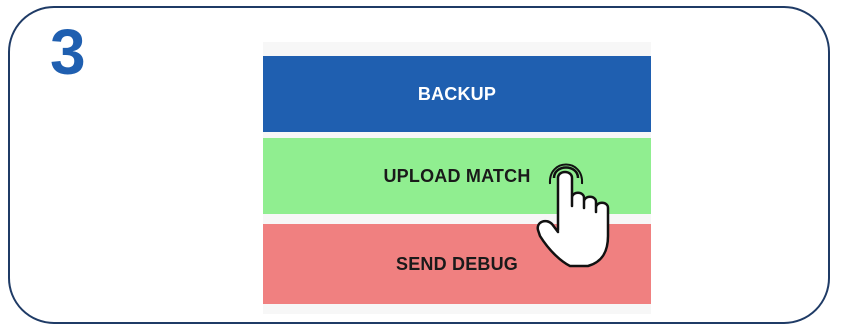 Image resolution: width=844 pixels, height=336 pixels. Describe the element at coordinates (586, 216) in the screenshot. I see `tap-hand-icon` at that location.